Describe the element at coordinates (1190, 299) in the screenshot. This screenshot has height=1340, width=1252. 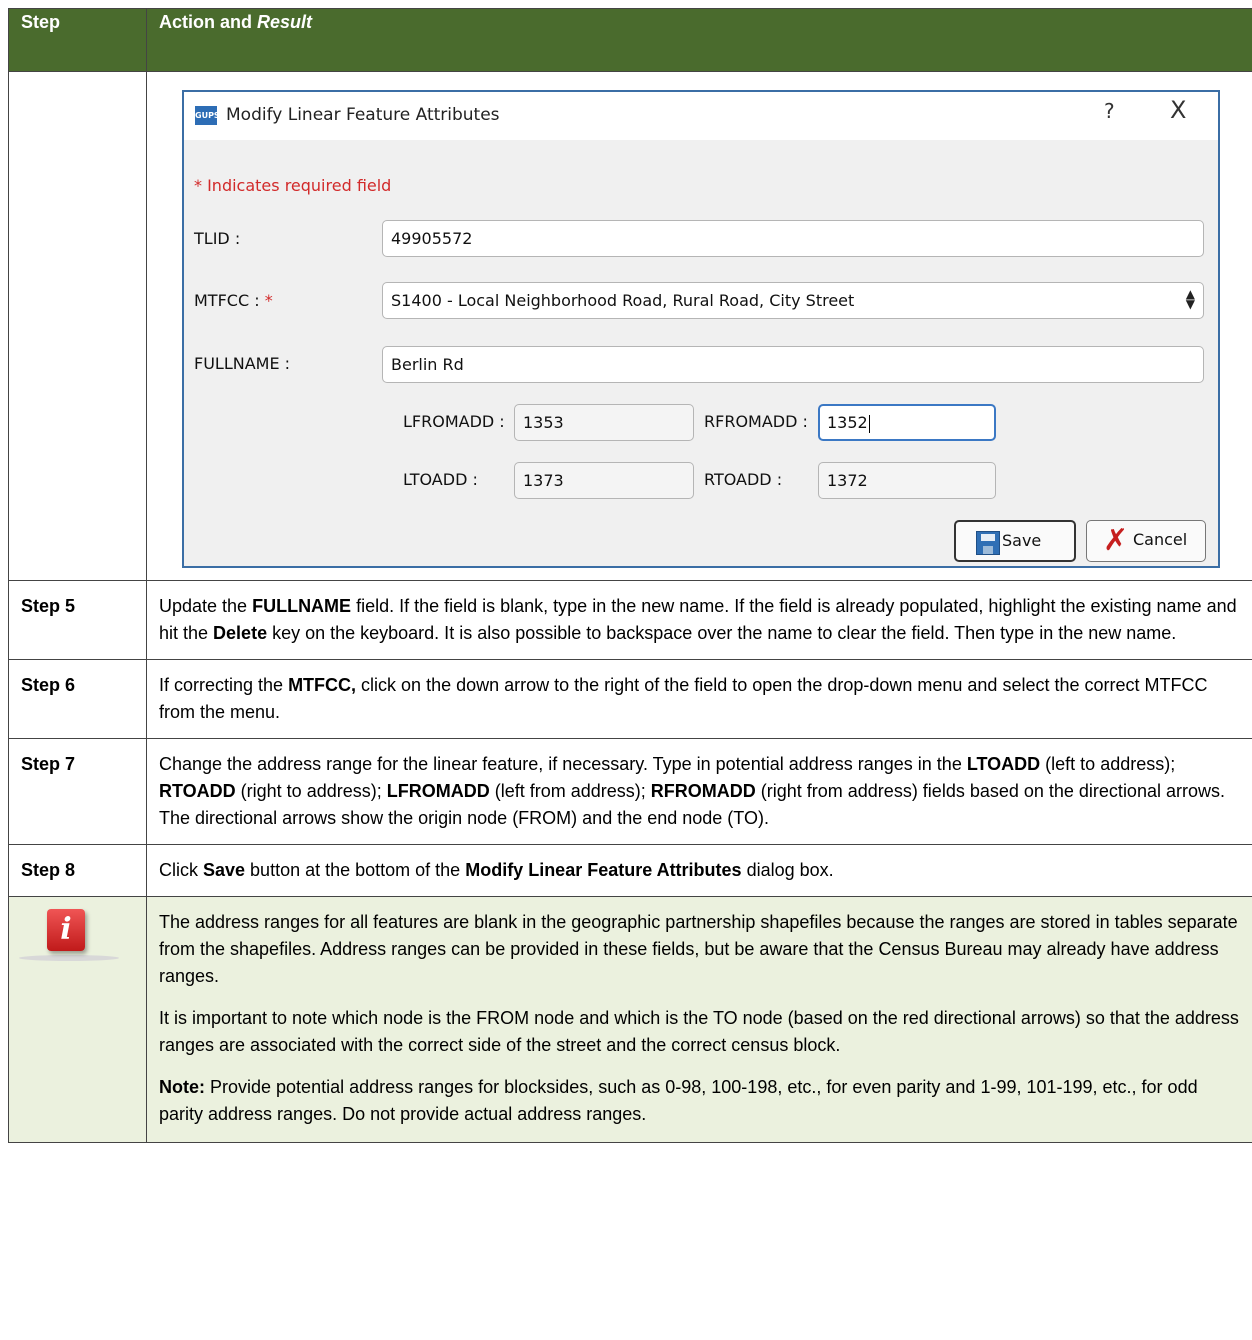
I see `spin-arrows-icon: ▲ ▼` at that location.